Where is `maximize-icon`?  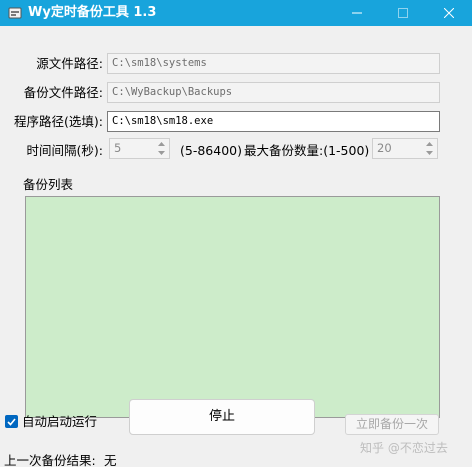
maximize-icon is located at coordinates (403, 13).